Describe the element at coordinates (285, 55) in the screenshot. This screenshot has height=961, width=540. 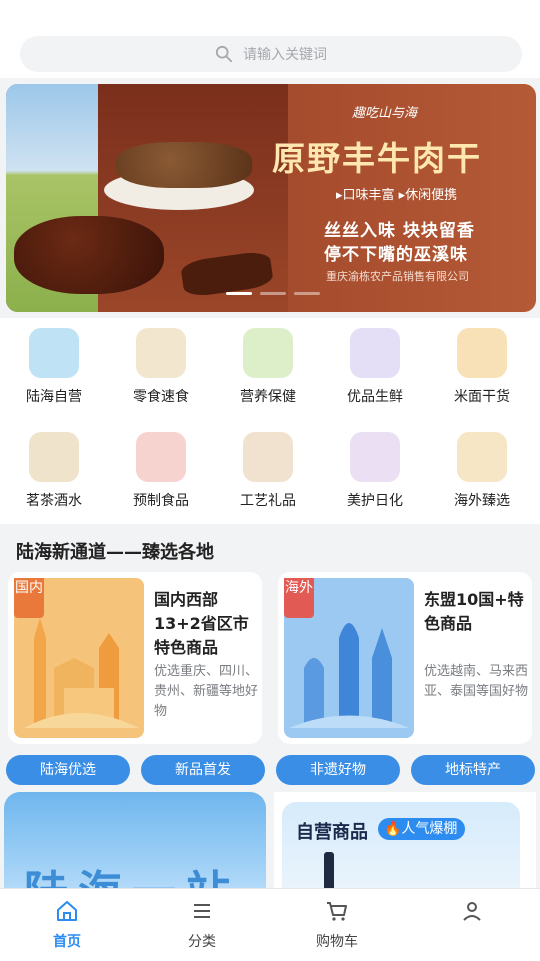
I see `search-placeholder: 请输入关键词` at that location.